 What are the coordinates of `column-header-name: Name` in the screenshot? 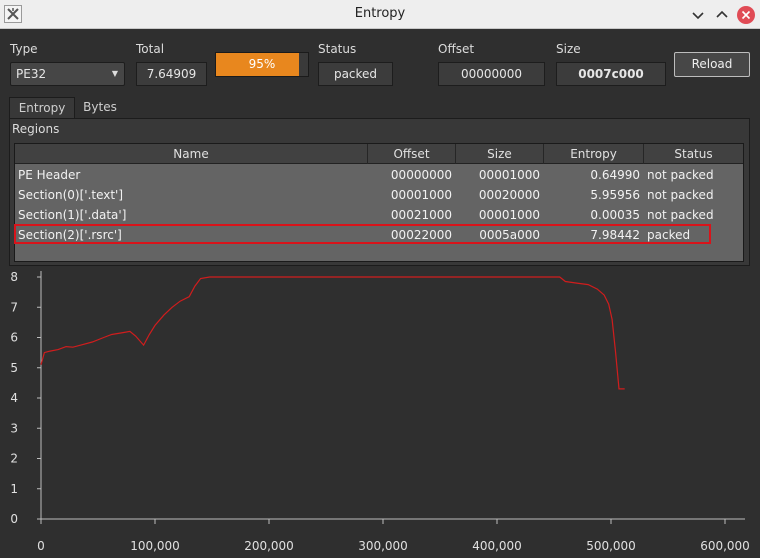 It's located at (191, 154).